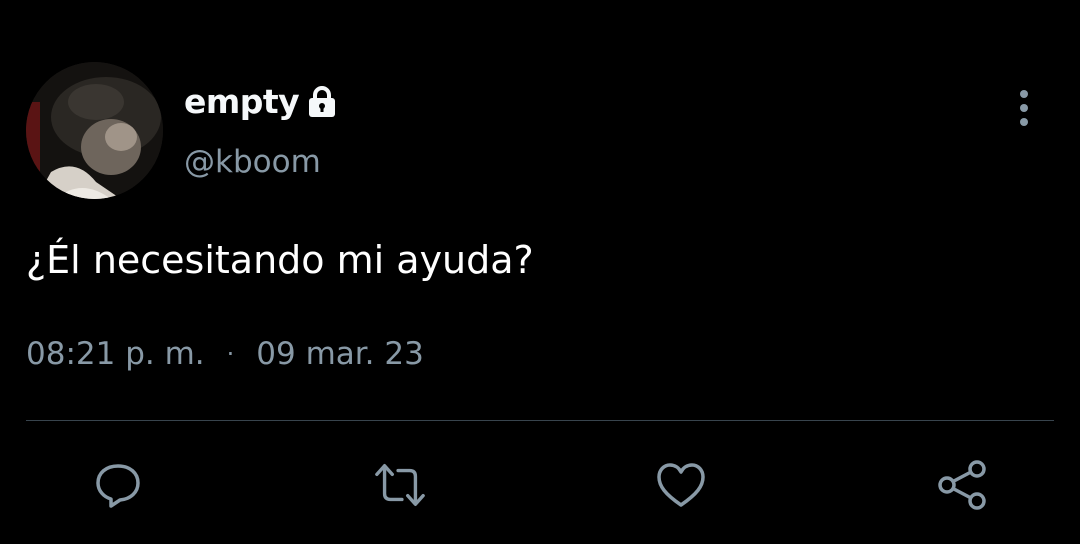 This screenshot has width=1080, height=544. I want to click on avatar-photo, so click(94, 130).